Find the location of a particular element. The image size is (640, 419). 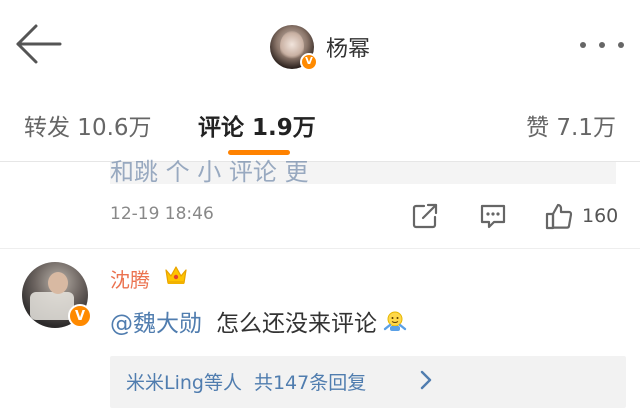

crown-icon is located at coordinates (176, 275).